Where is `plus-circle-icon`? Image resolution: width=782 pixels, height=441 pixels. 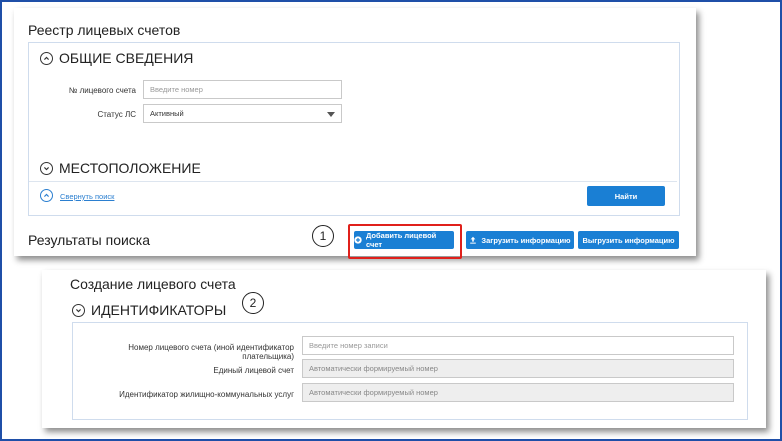
plus-circle-icon is located at coordinates (358, 240).